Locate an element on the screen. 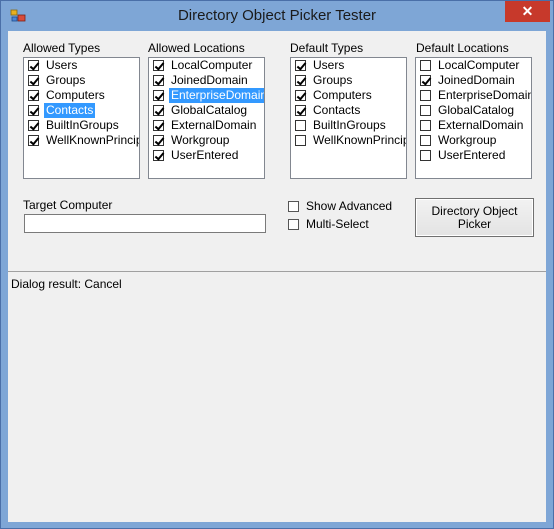  multi-select-checkbox: Multi-Select is located at coordinates (328, 224).